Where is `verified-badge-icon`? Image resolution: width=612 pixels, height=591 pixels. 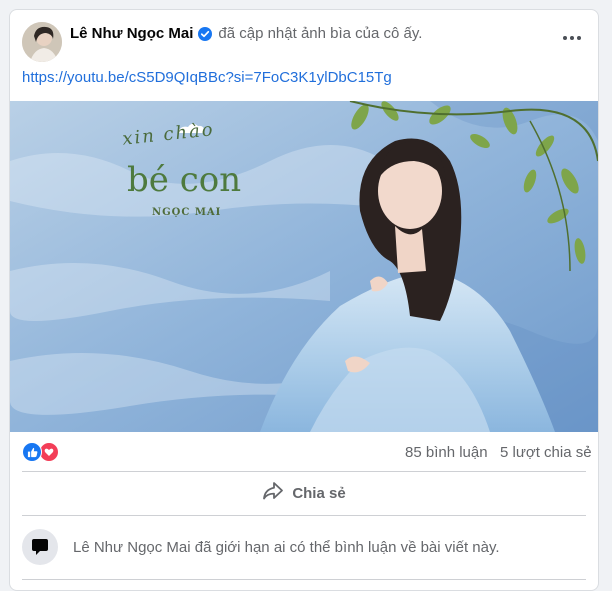 verified-badge-icon is located at coordinates (205, 34).